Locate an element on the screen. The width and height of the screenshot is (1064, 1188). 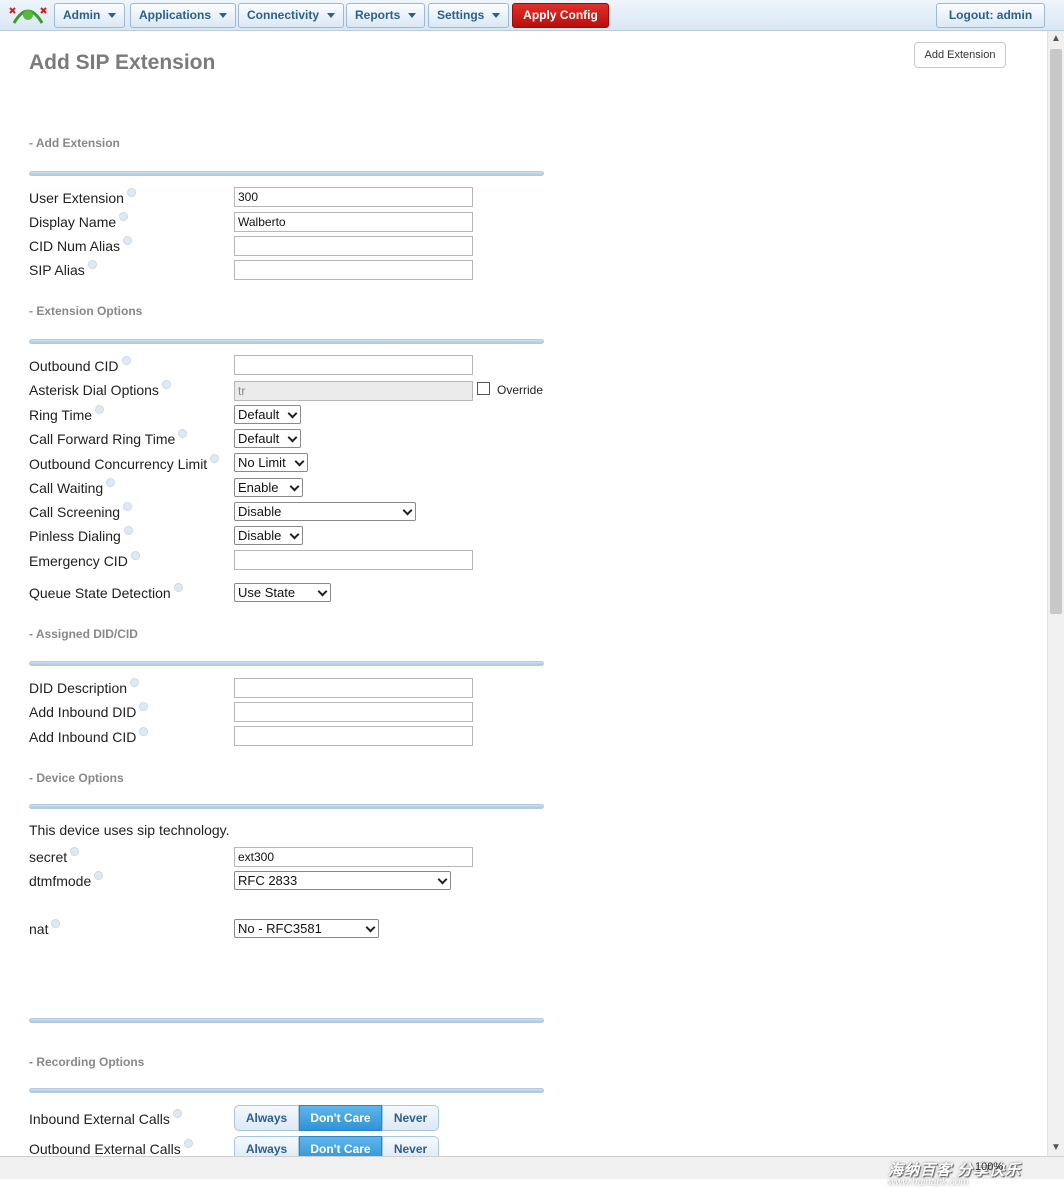
inbound-did-input is located at coordinates (353, 712).